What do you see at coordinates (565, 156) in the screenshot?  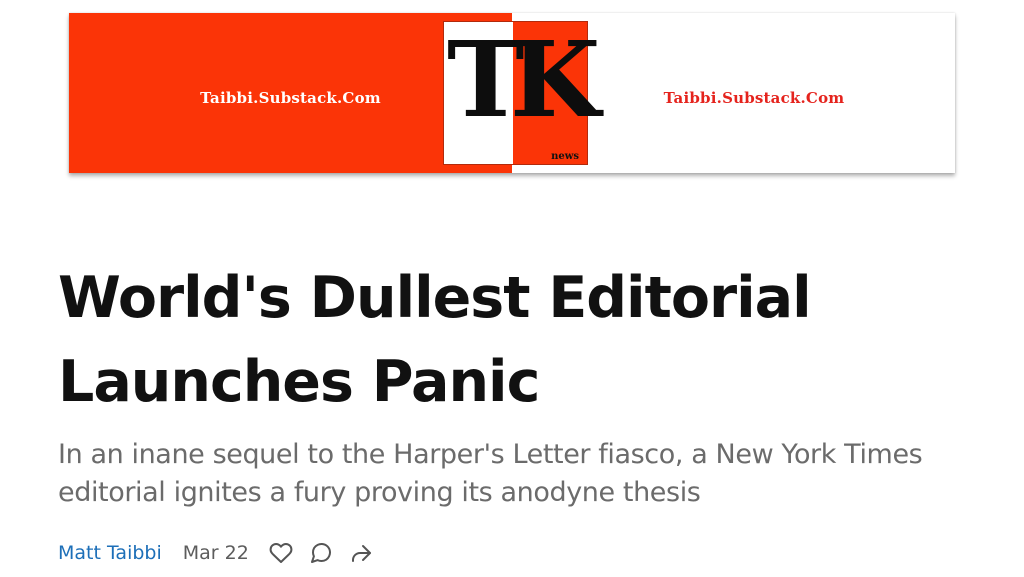 I see `logo-news-label: news` at bounding box center [565, 156].